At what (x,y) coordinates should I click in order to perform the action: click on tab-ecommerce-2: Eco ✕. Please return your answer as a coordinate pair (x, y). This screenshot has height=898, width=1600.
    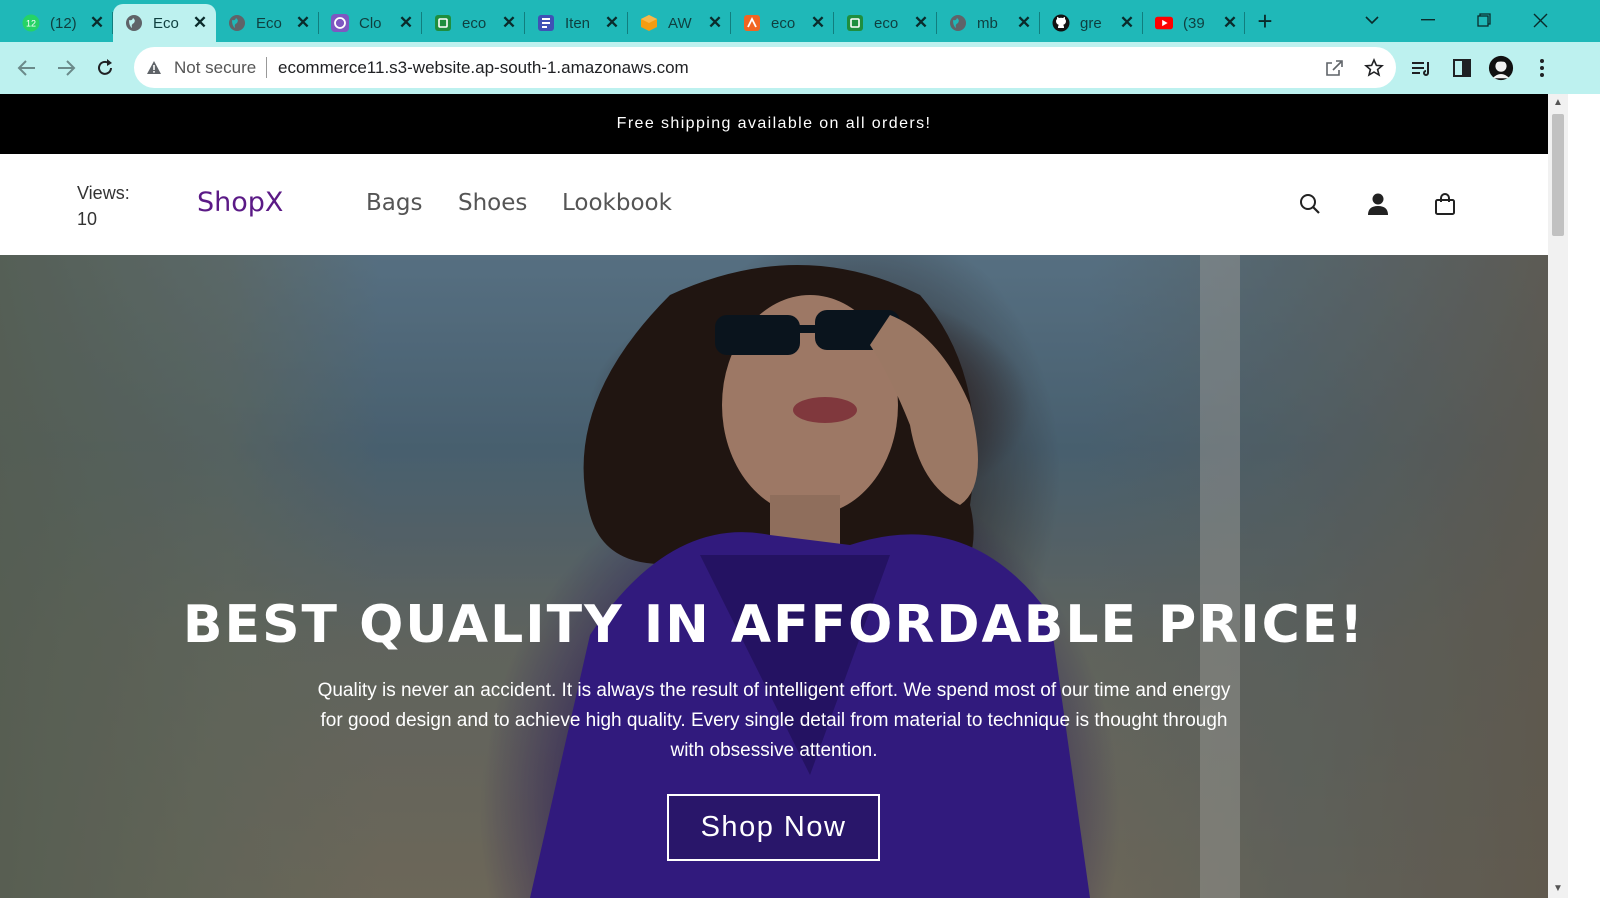
    Looking at the image, I should click on (267, 23).